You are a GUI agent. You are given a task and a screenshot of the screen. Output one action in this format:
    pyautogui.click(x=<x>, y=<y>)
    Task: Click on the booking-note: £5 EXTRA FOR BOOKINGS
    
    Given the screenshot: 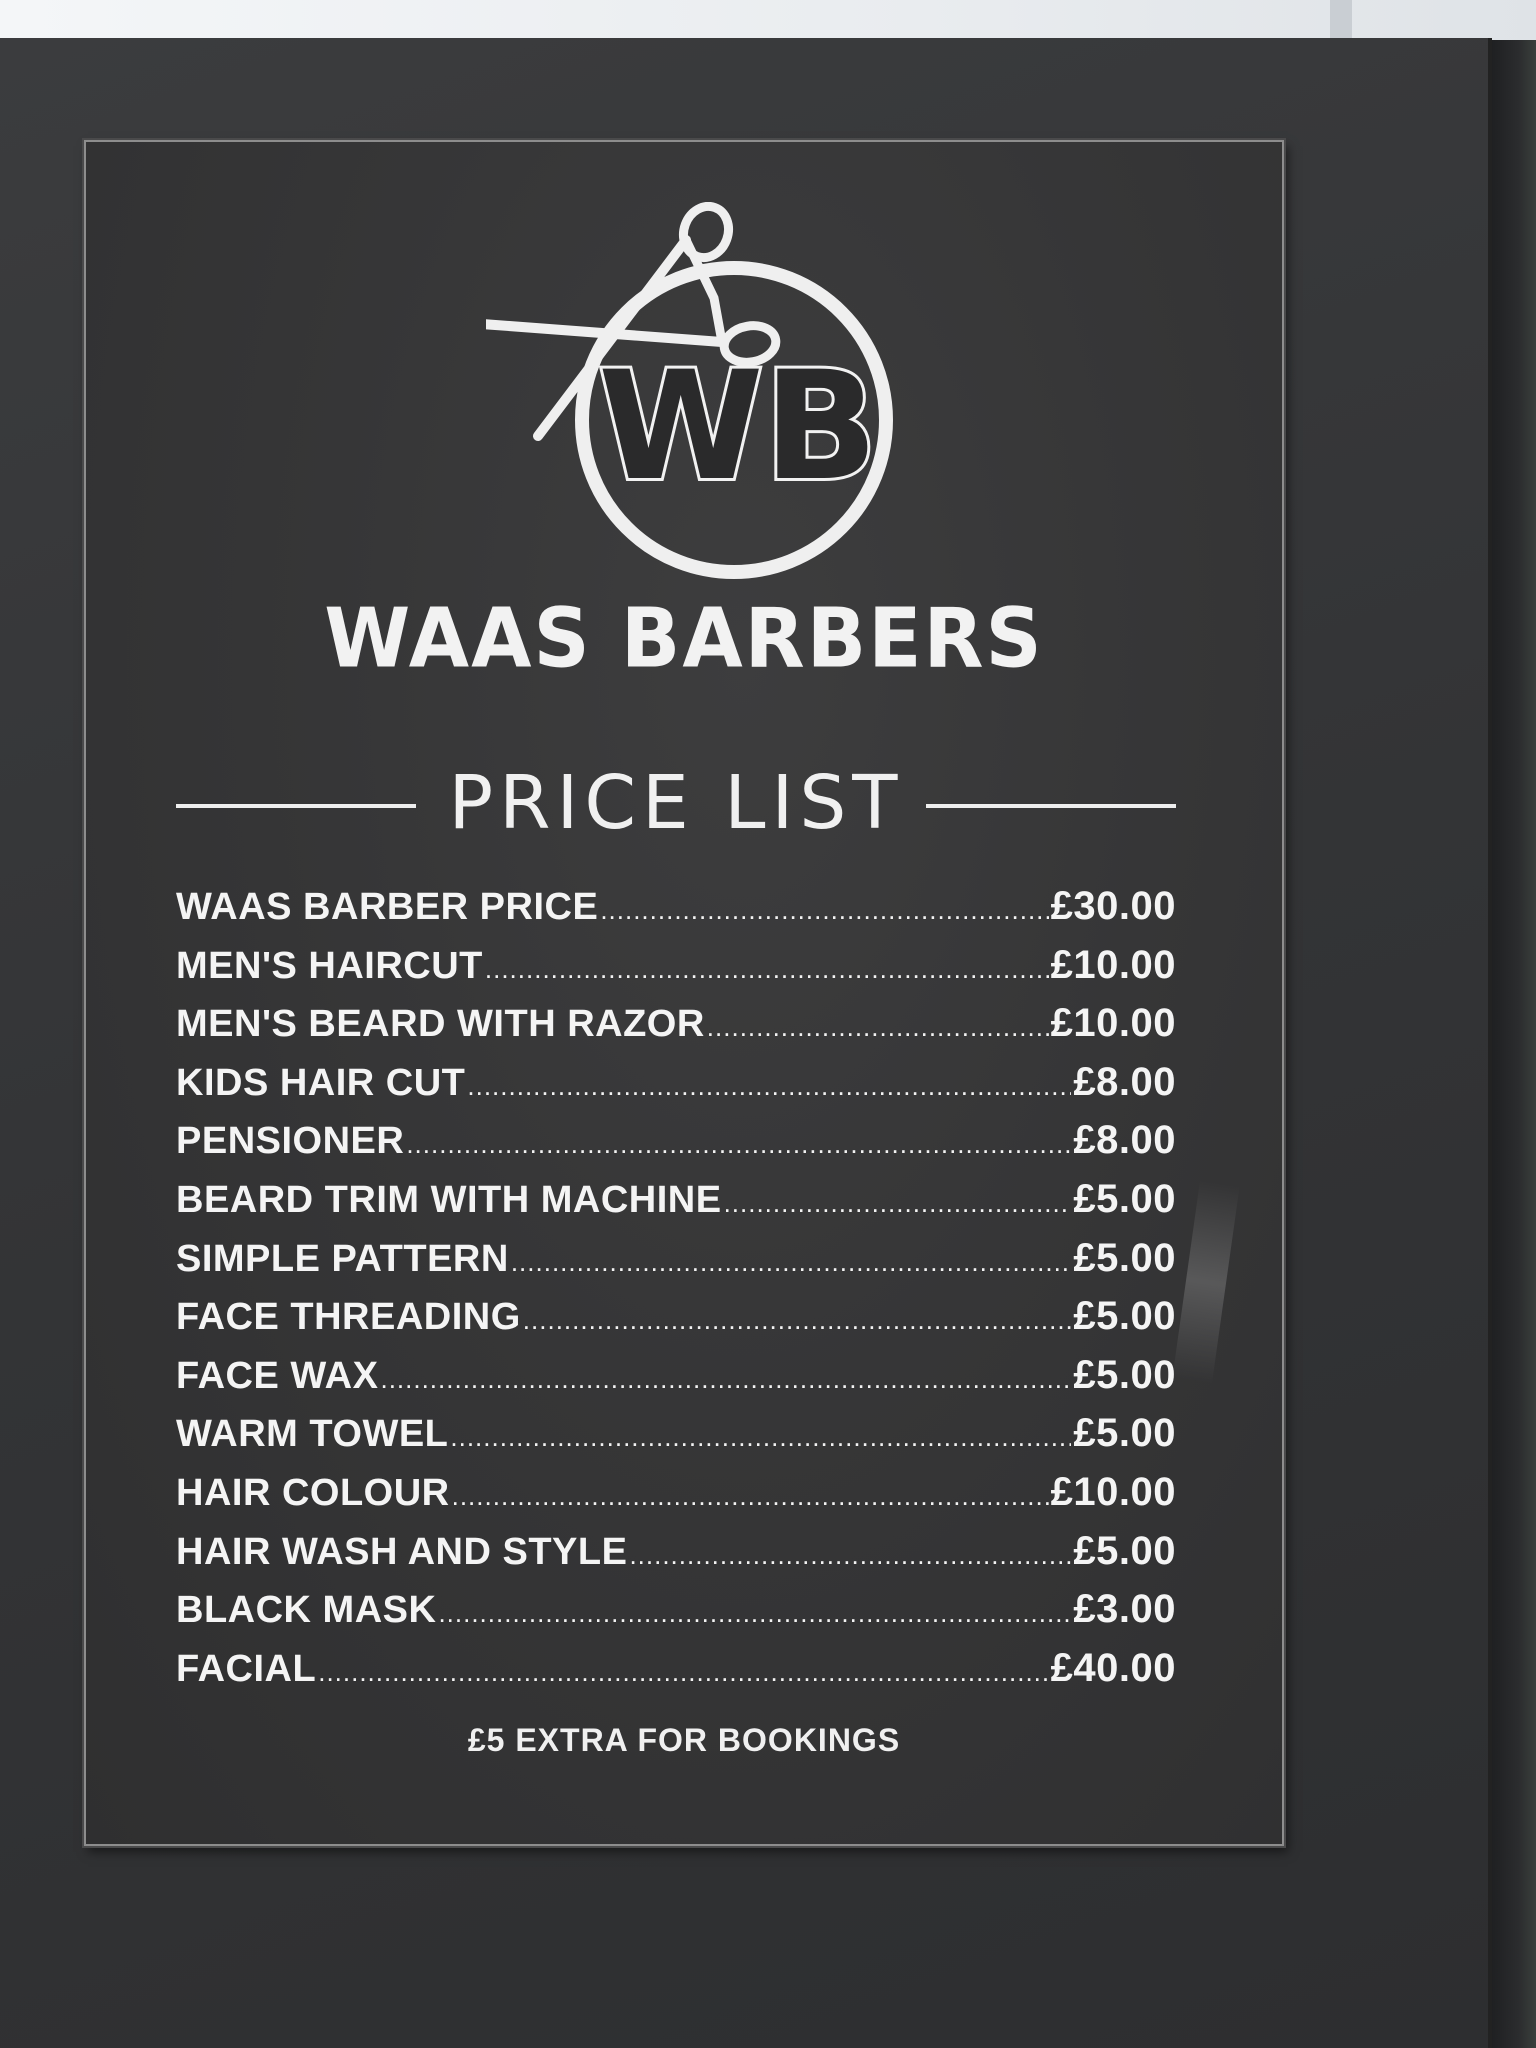 What is the action you would take?
    pyautogui.click(x=684, y=1740)
    